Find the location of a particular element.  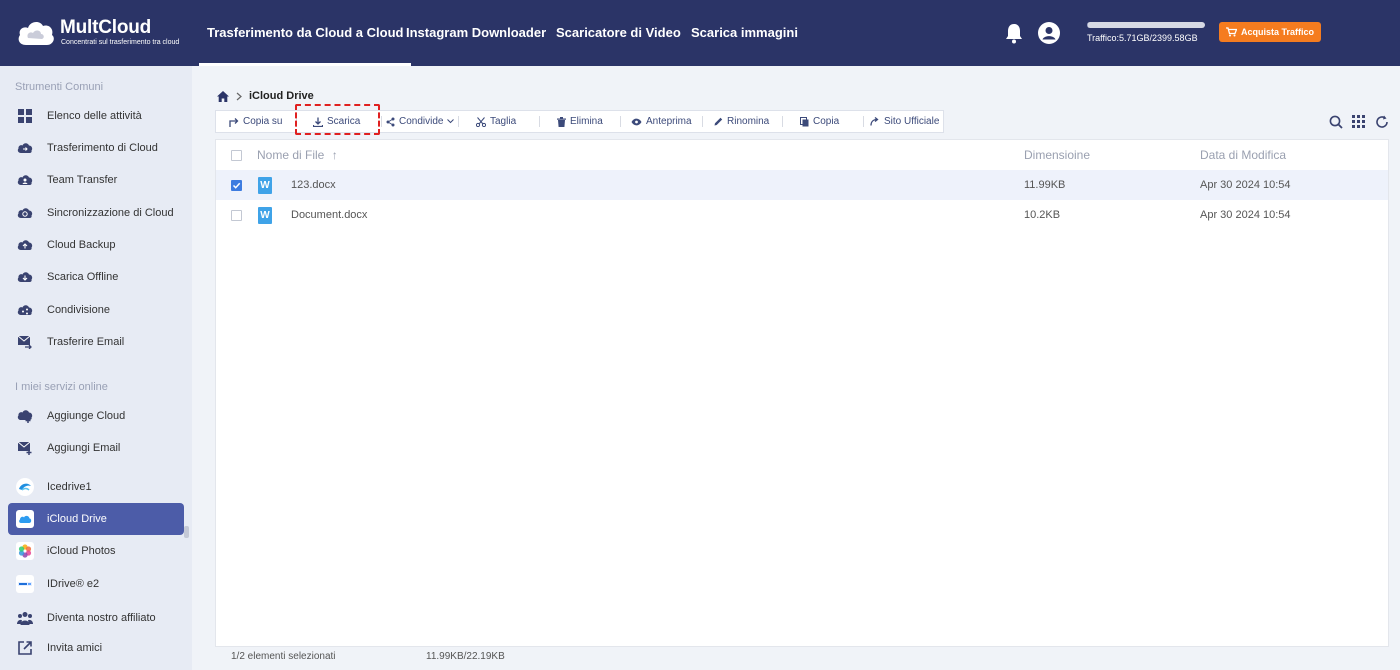

eye-icon is located at coordinates (636, 121).